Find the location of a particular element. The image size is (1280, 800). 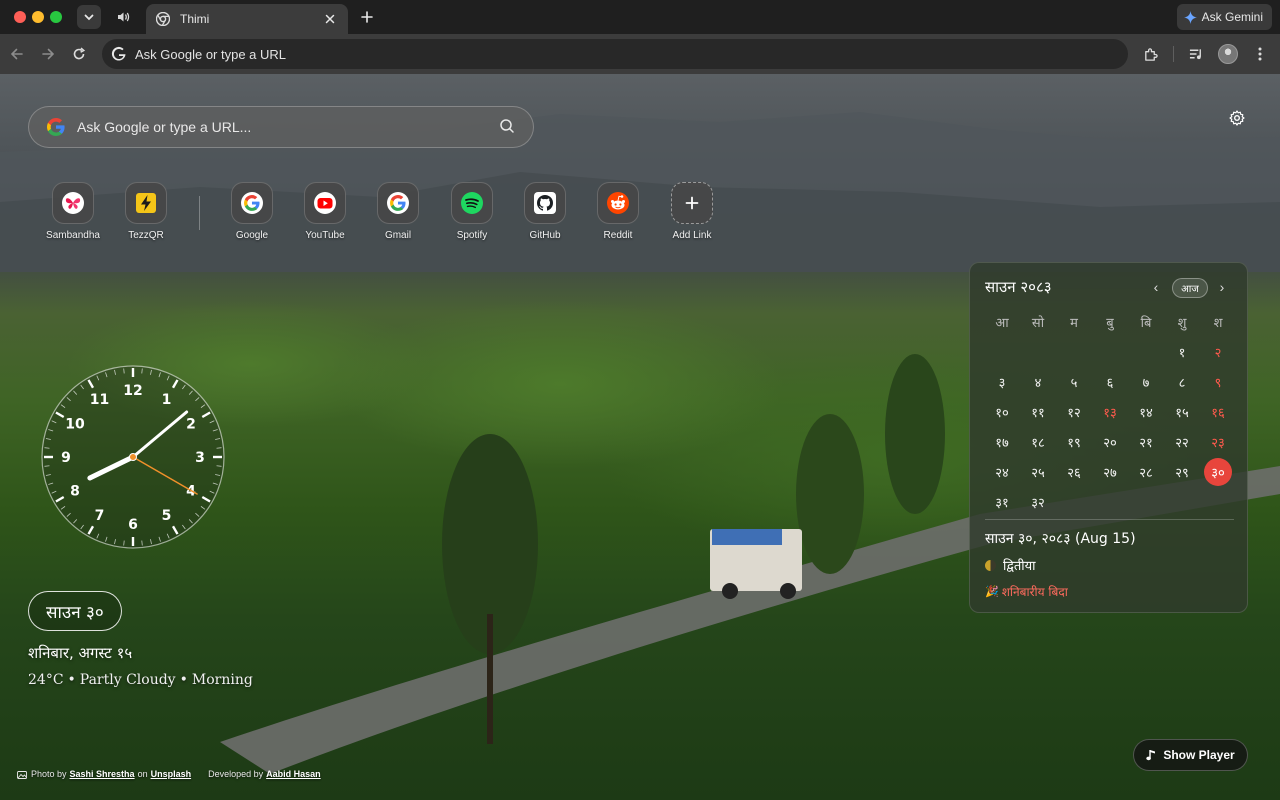

shortcut-add-link: Add Link is located at coordinates (692, 211).